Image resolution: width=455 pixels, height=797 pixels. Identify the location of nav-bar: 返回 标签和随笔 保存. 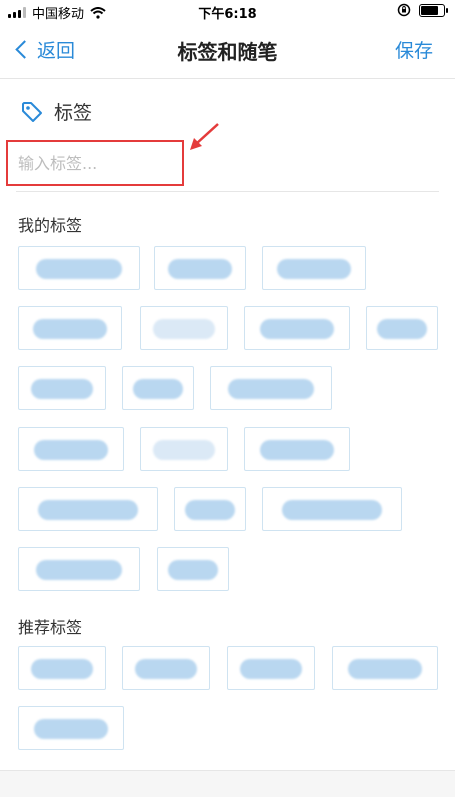
(227, 50).